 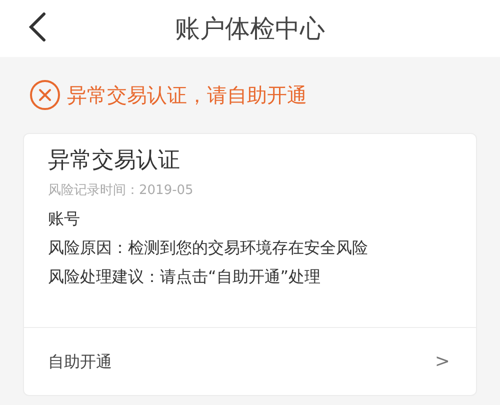 What do you see at coordinates (80, 361) in the screenshot?
I see `action-label: 自助开通` at bounding box center [80, 361].